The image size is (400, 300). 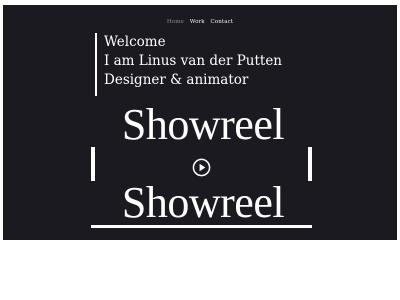 I want to click on intro-name: I am Linus van der Putten, so click(x=193, y=61).